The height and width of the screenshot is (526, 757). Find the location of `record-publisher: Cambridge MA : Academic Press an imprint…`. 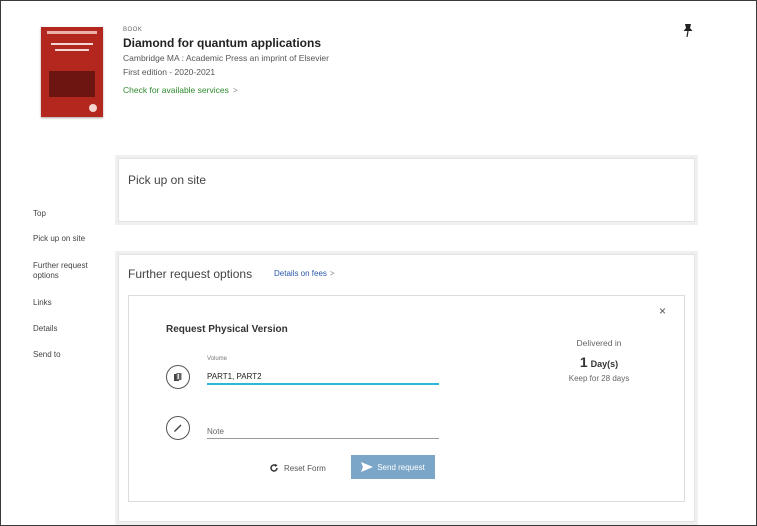

record-publisher: Cambridge MA : Academic Press an imprint… is located at coordinates (226, 58).